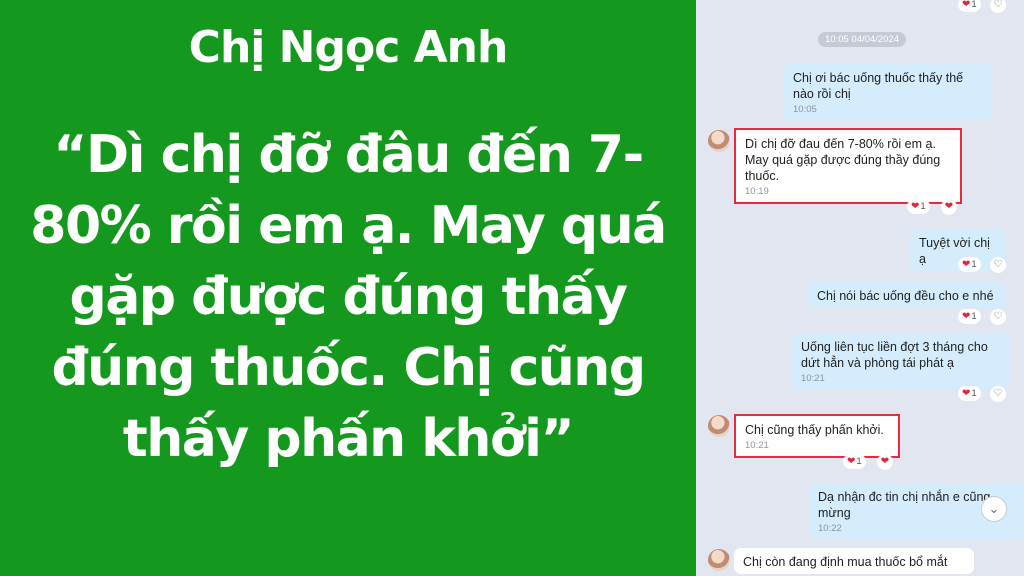 Image resolution: width=1024 pixels, height=576 pixels. I want to click on message-text: Chị còn đang định mua thuốc bổ mắt, so click(845, 562).